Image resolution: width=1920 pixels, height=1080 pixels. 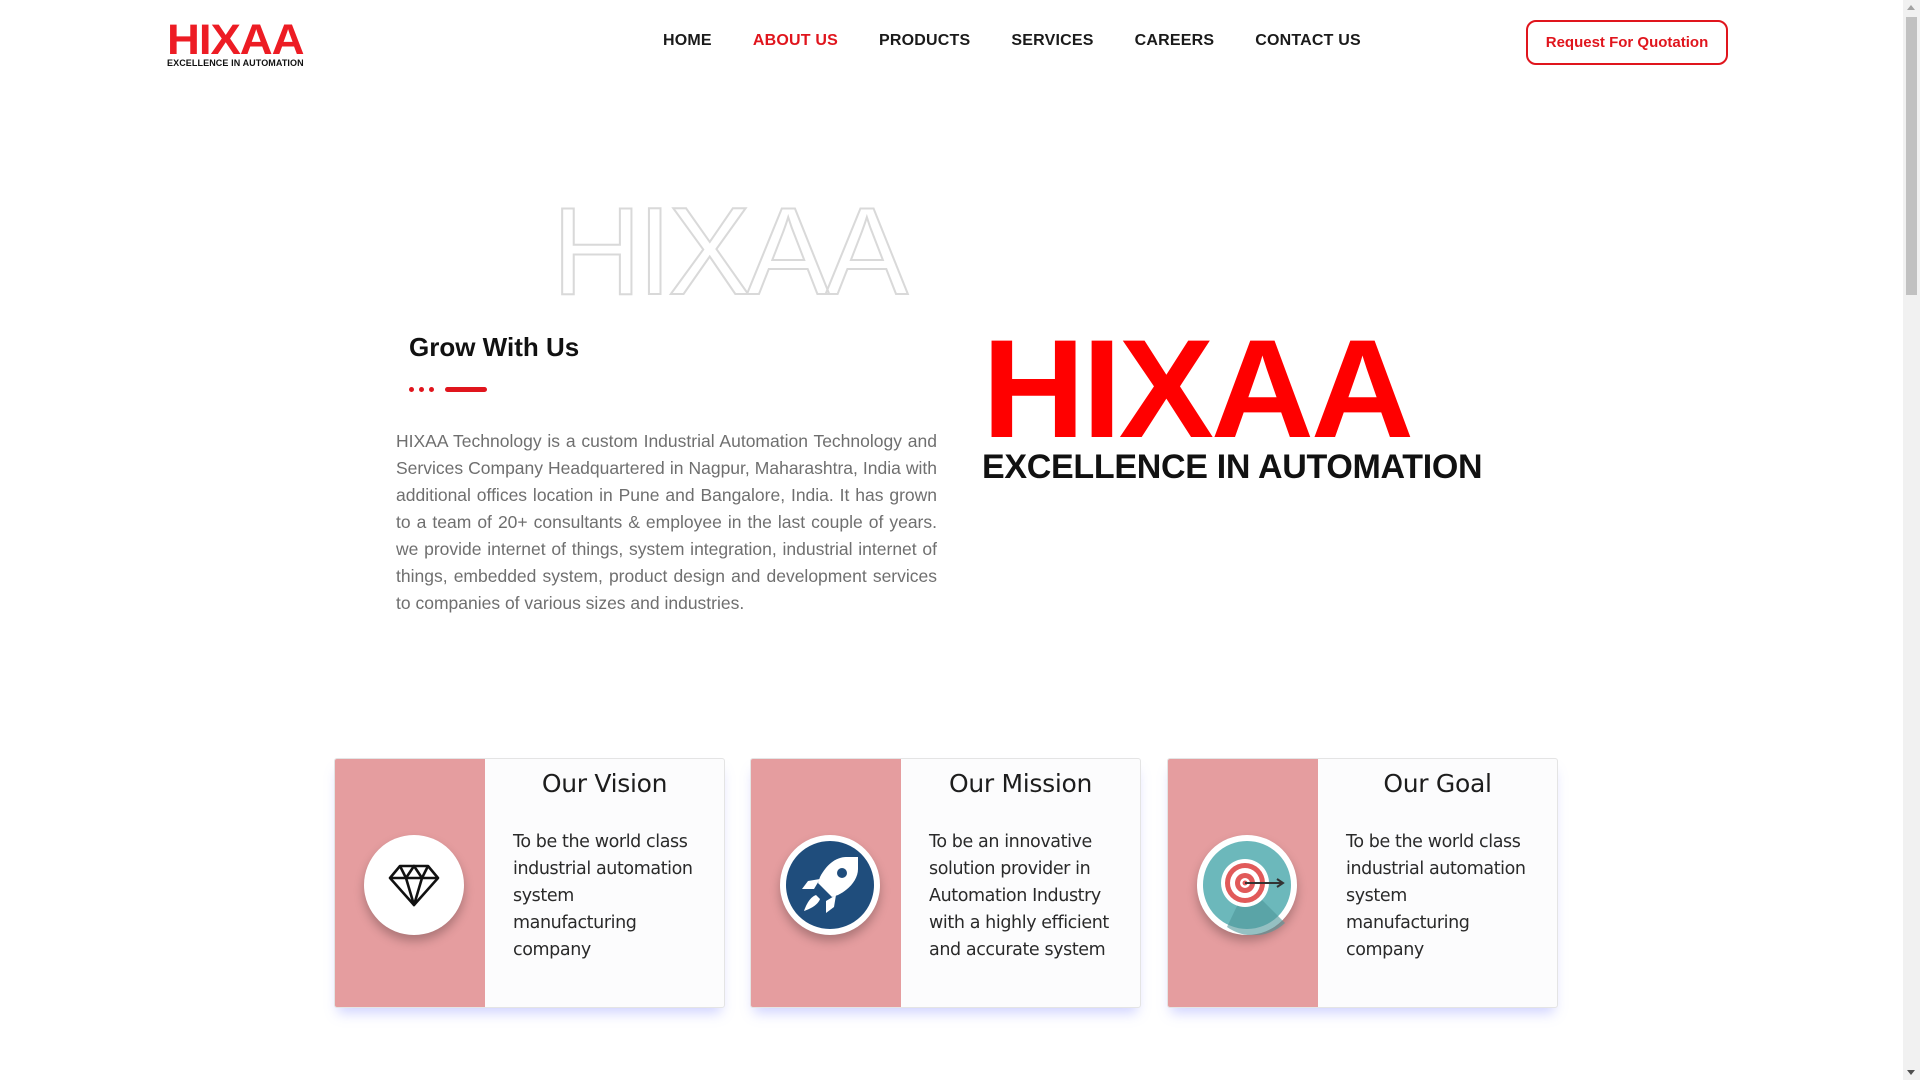 I want to click on vision-icon-circle, so click(x=414, y=885).